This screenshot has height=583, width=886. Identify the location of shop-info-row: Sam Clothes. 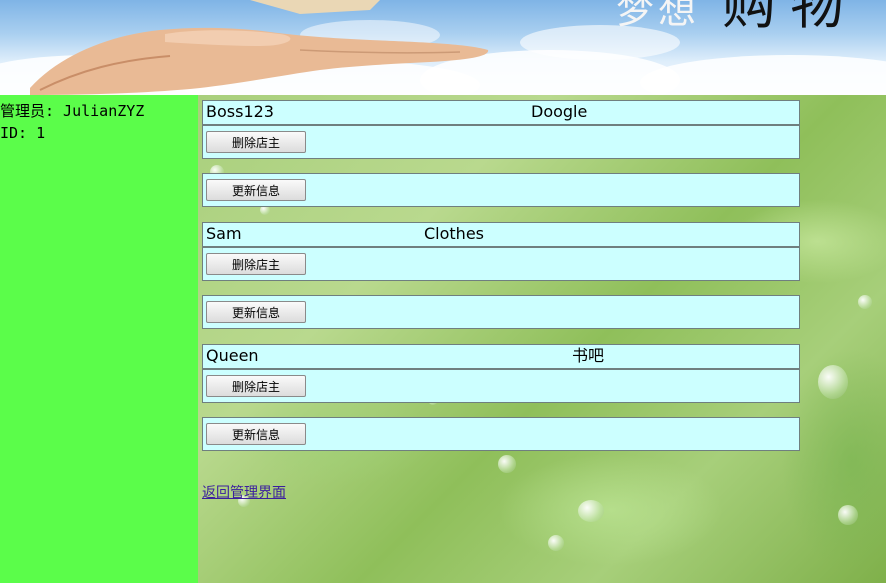
(501, 234).